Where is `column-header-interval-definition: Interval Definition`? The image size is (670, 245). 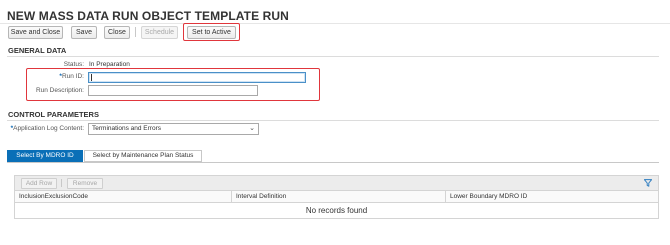 column-header-interval-definition: Interval Definition is located at coordinates (338, 196).